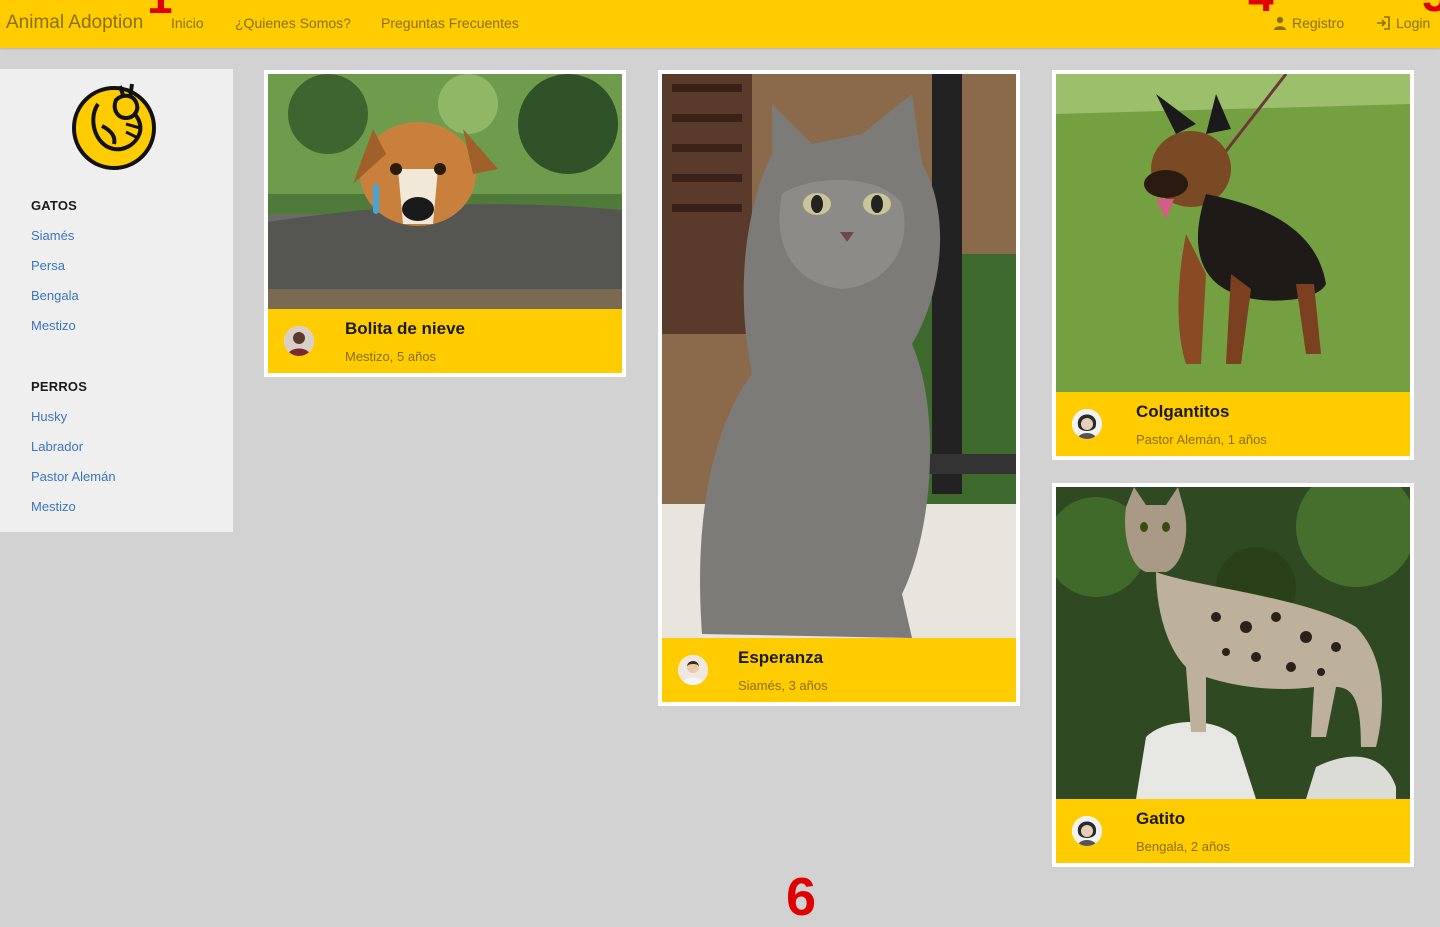 This screenshot has width=1440, height=927. What do you see at coordinates (1318, 23) in the screenshot?
I see `register-label: Registro` at bounding box center [1318, 23].